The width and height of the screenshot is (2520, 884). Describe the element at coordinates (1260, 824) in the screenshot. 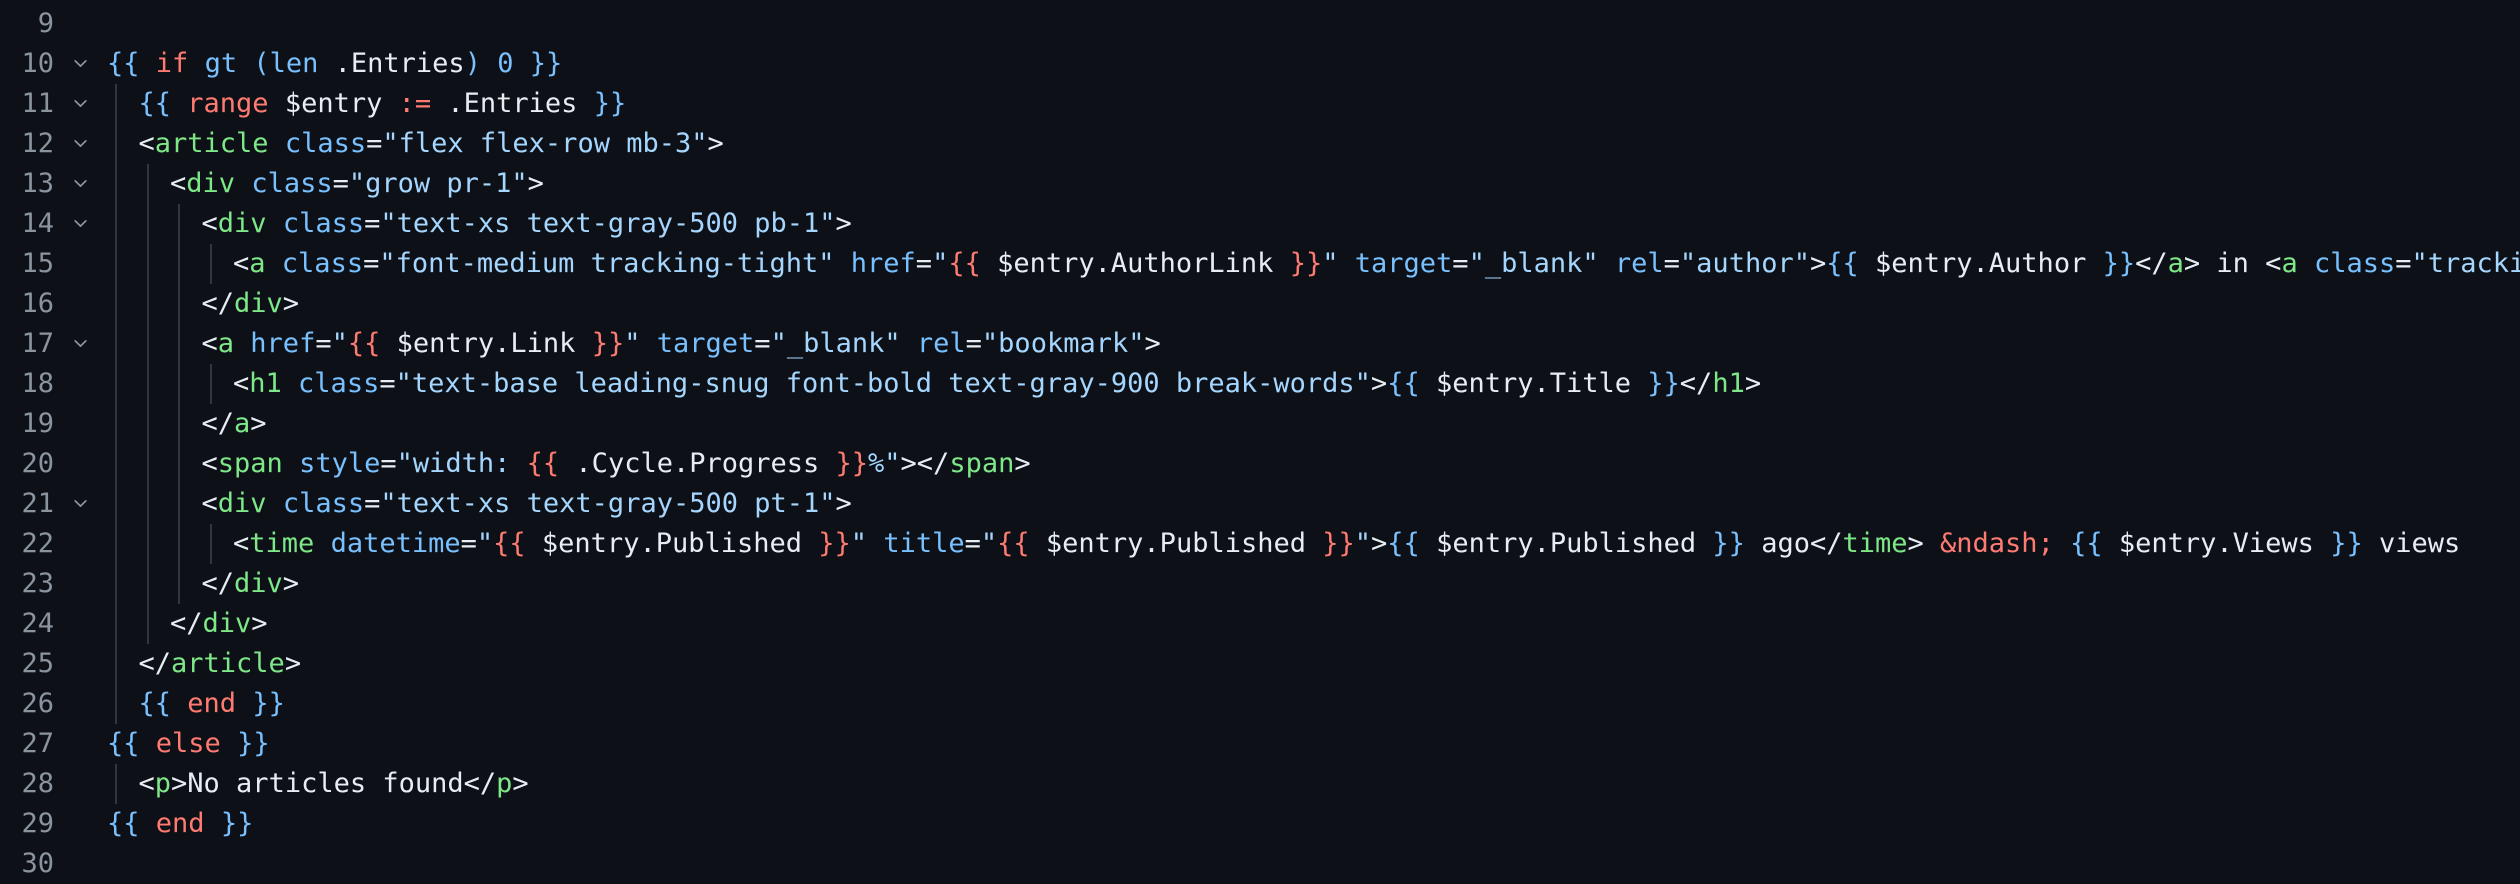

I see `code-line: 29 {{ end }}` at that location.